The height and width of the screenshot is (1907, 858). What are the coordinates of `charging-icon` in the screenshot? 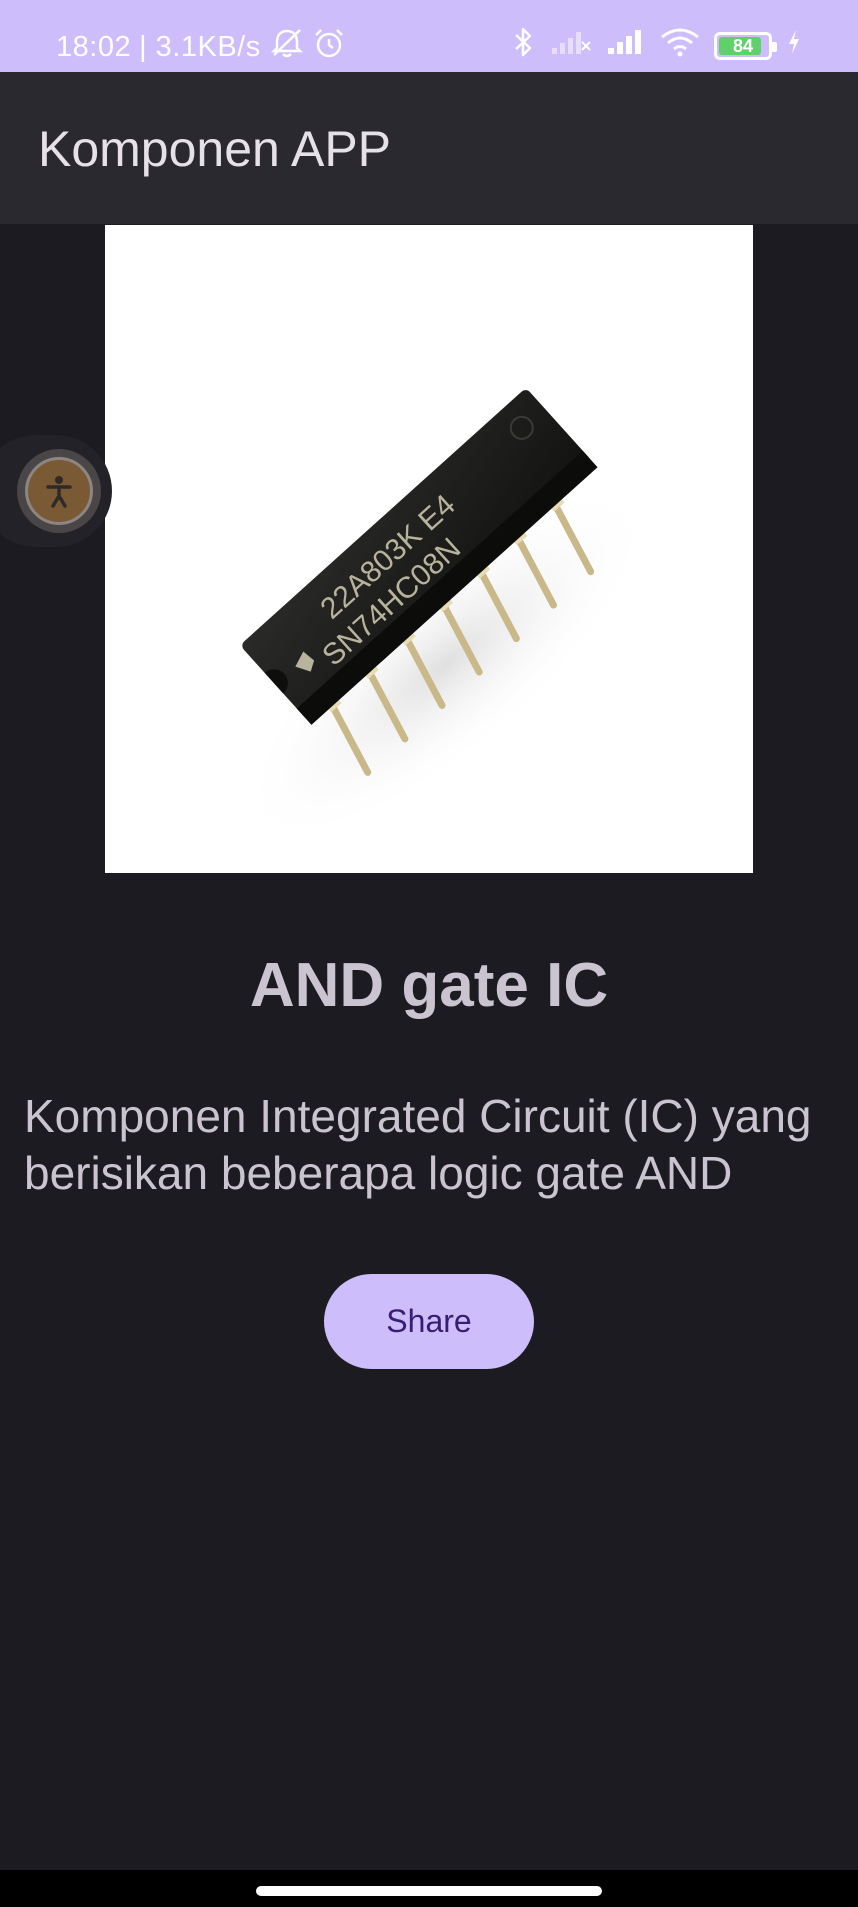 It's located at (794, 46).